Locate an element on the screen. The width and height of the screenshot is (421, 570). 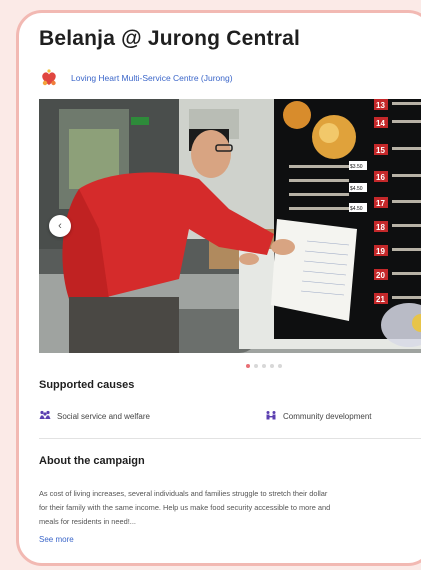
menu-number: 17 is located at coordinates (380, 203).